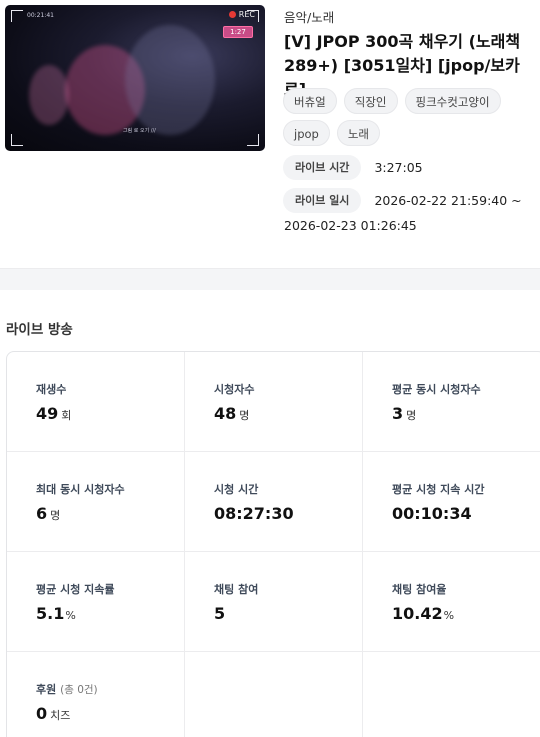  Describe the element at coordinates (274, 602) in the screenshot. I see `stat-card-chat-participation: 채팅 참여 5` at that location.